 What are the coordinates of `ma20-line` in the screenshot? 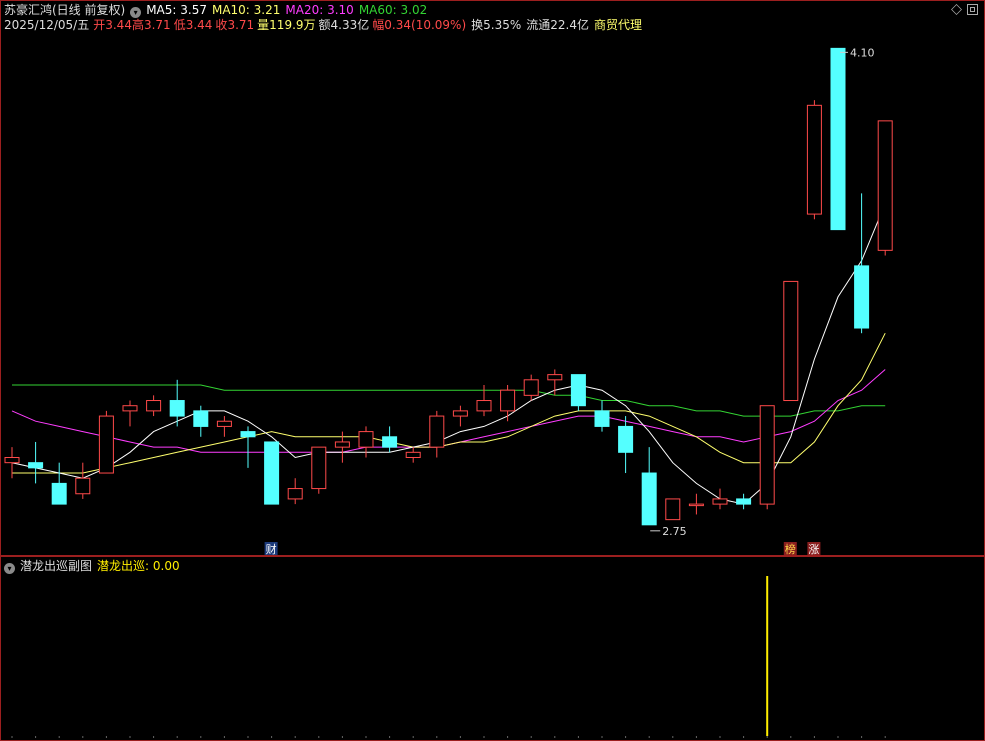 It's located at (448, 411).